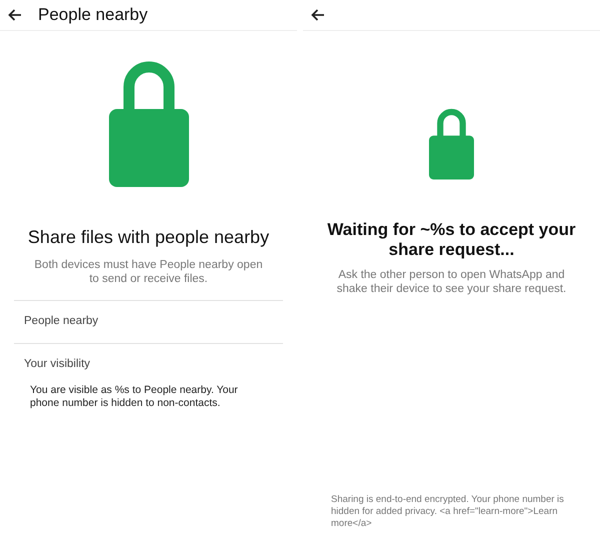 This screenshot has height=542, width=600. What do you see at coordinates (447, 512) in the screenshot?
I see `encryption-note: Sharing is end-to-end encrypted. Your phone number is hidden for added privacy. <a href="learn-more">Learn more</a>` at bounding box center [447, 512].